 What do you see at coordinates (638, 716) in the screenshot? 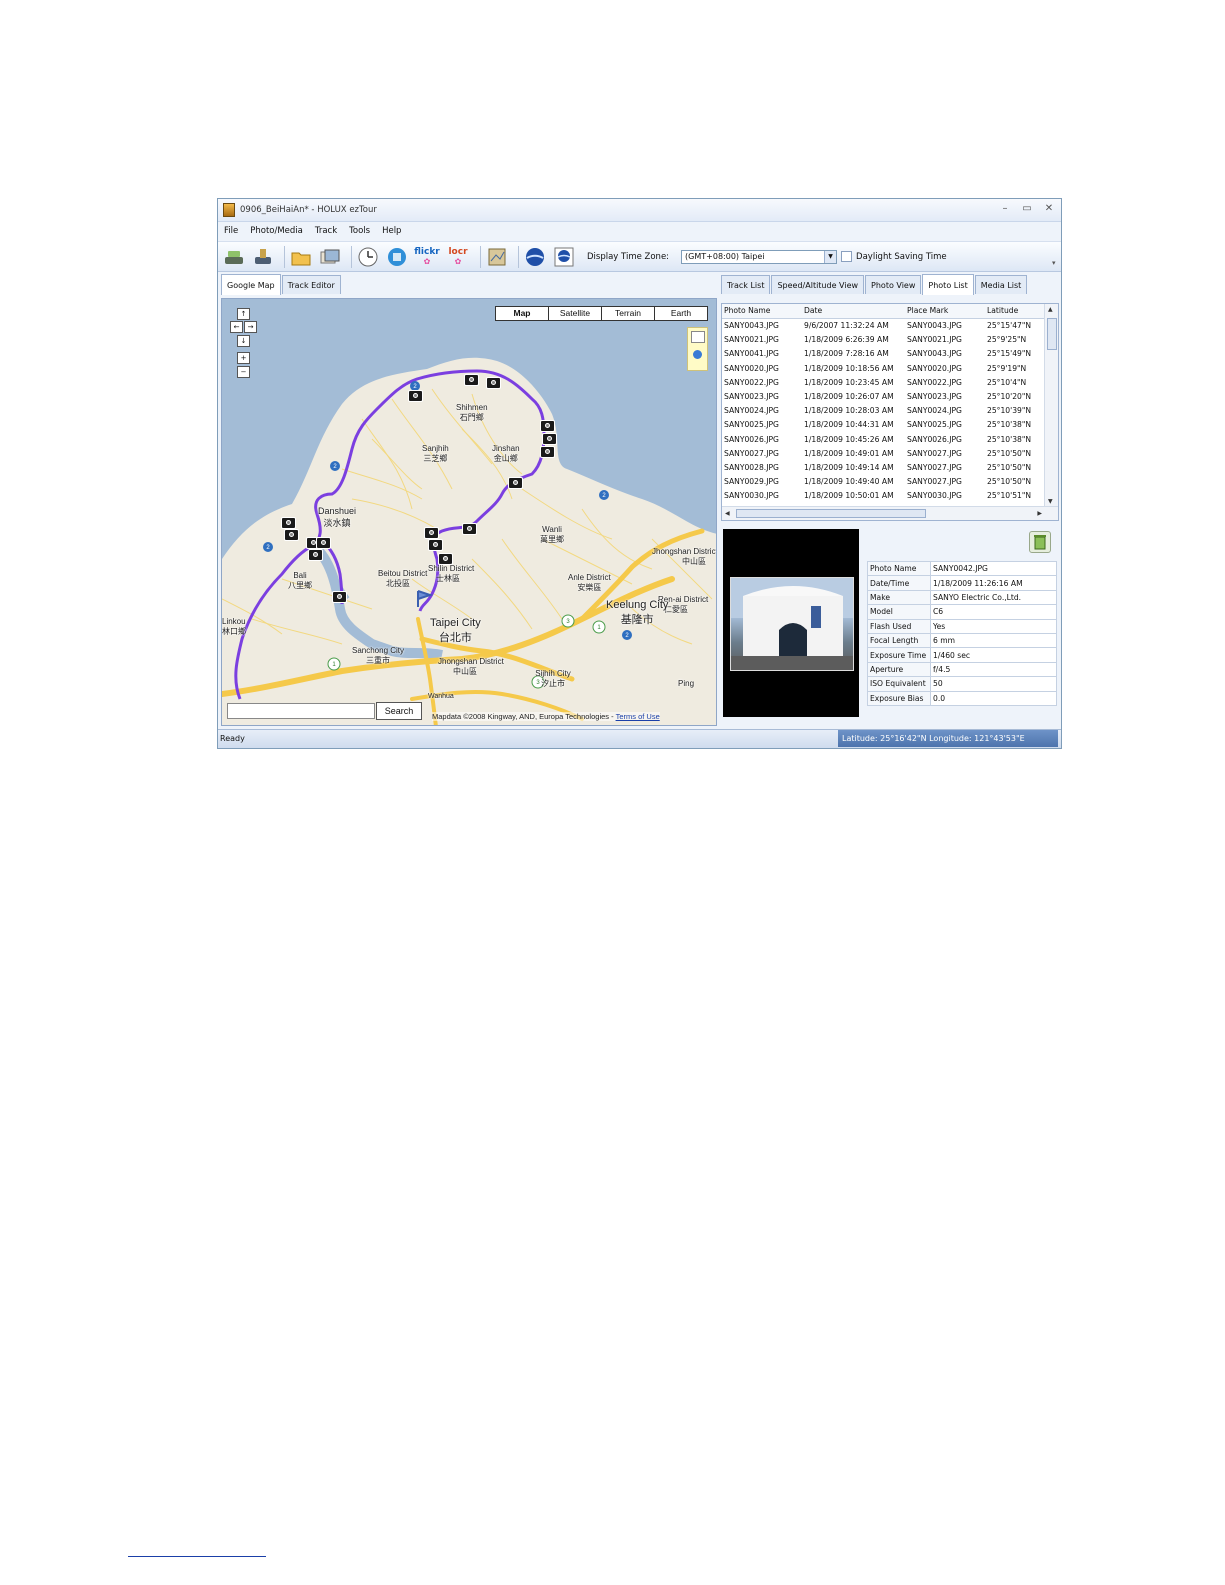
I see `terms-of-use-link: Terms of Use` at bounding box center [638, 716].